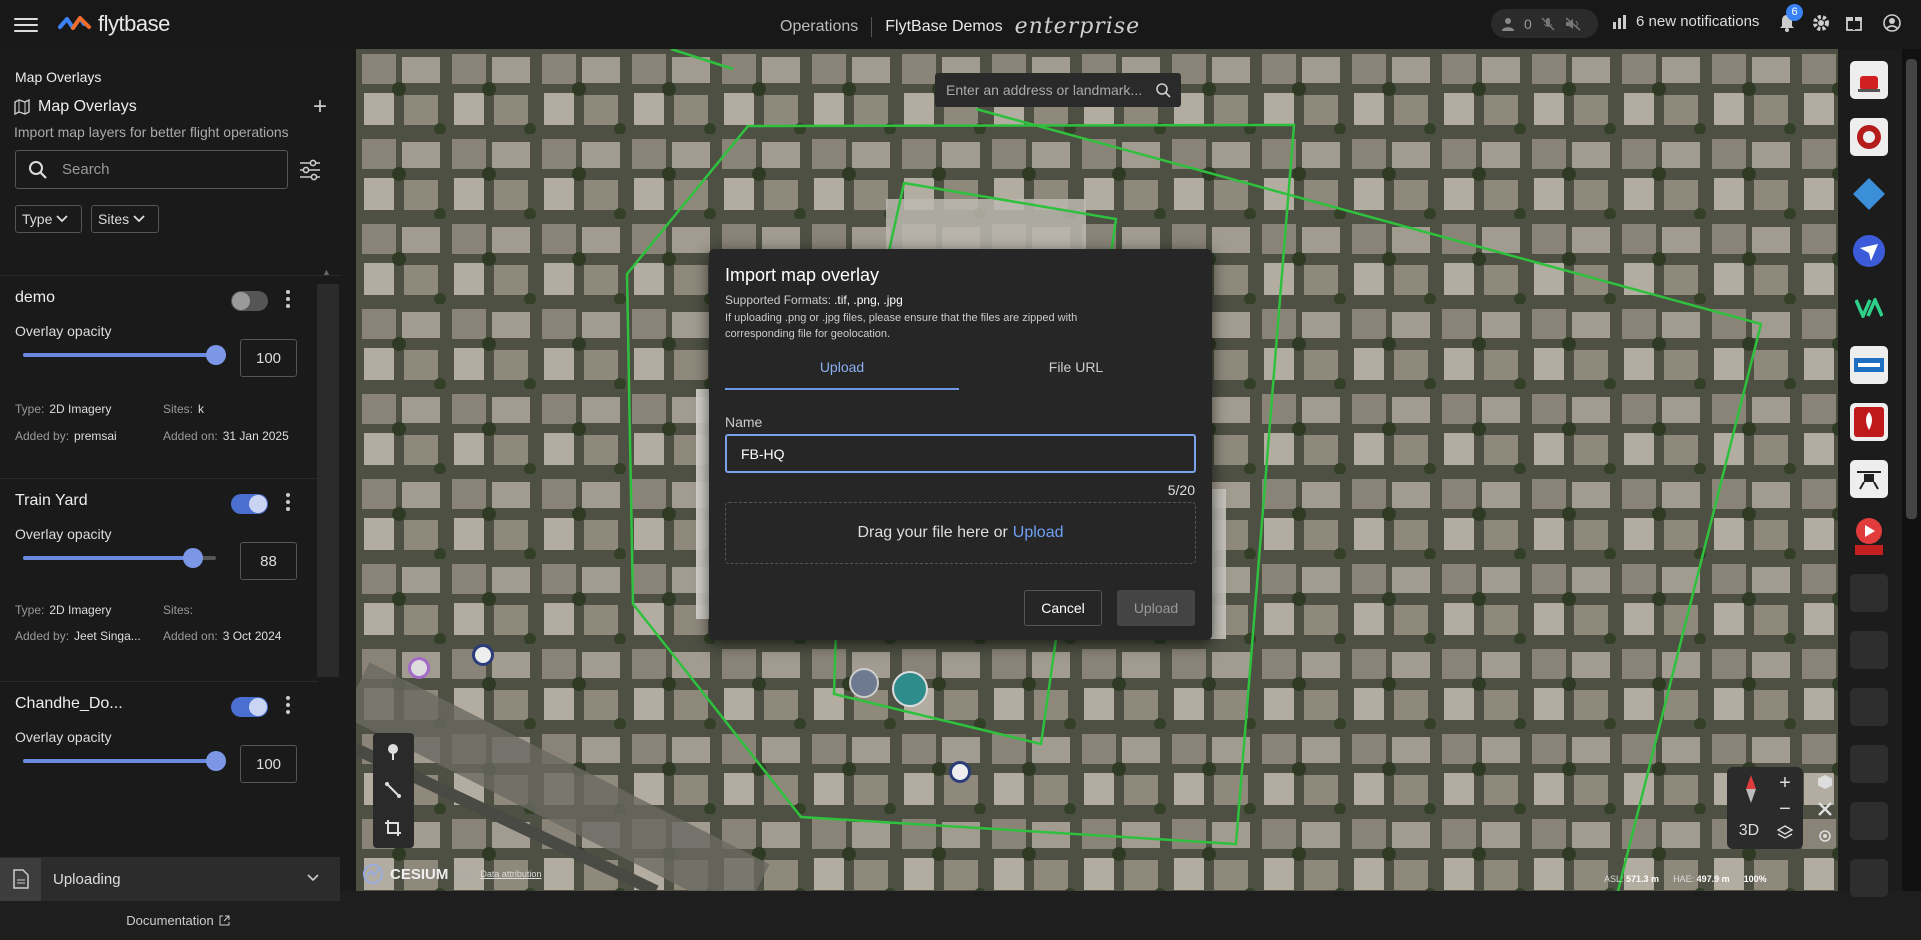 This screenshot has height=940, width=1921. Describe the element at coordinates (1869, 251) in the screenshot. I see `send-app-icon` at that location.